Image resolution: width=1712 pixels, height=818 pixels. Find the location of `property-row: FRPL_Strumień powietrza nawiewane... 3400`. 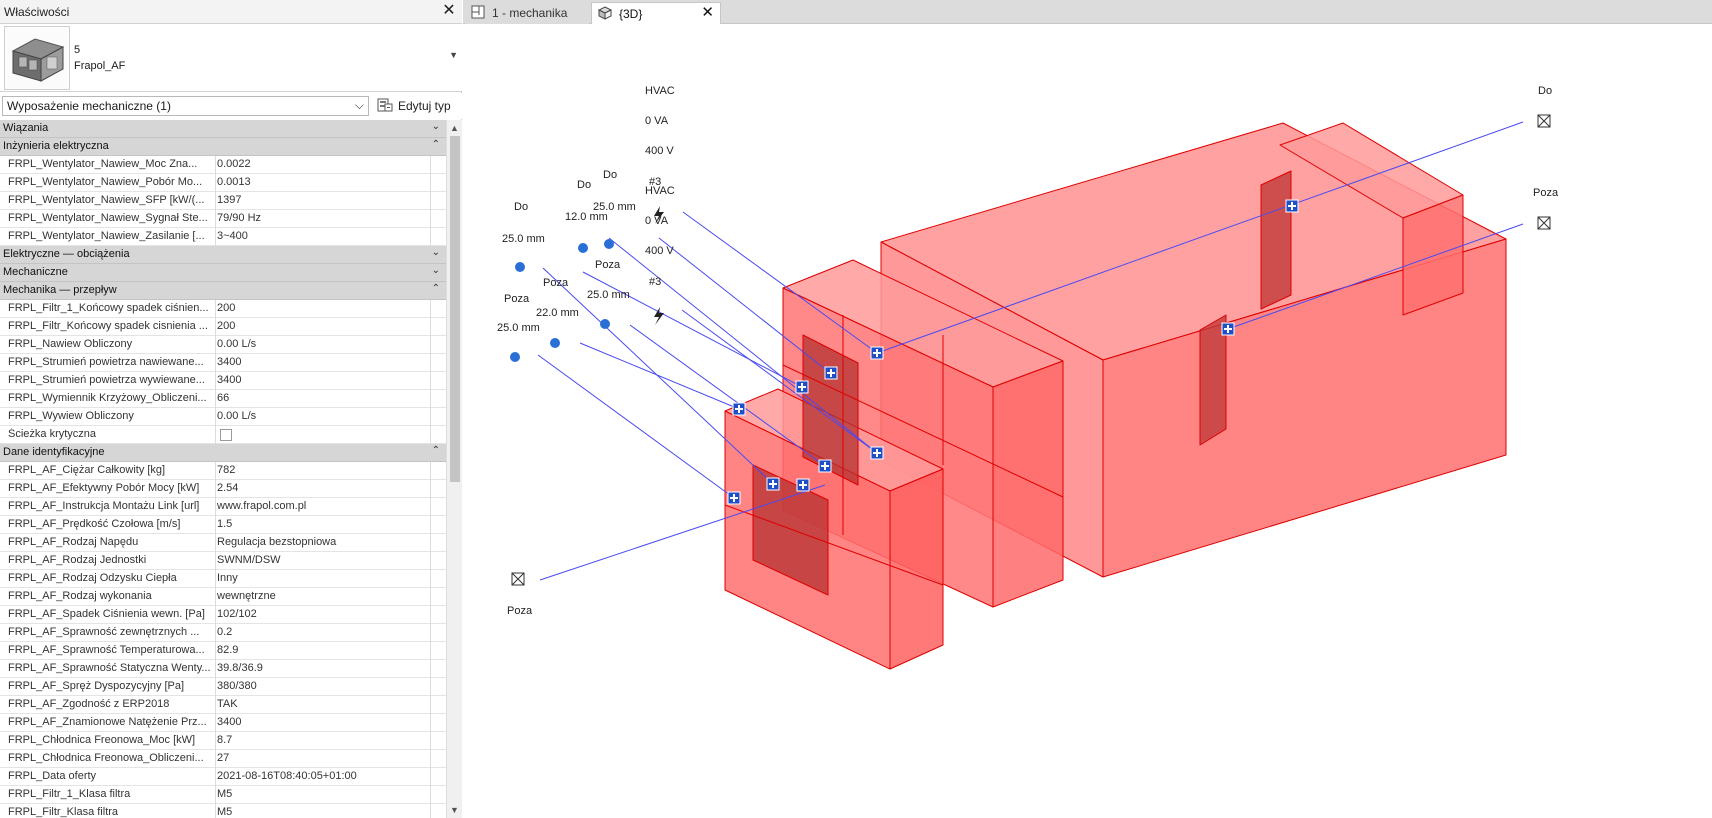

property-row: FRPL_Strumień powietrza nawiewane... 3400 is located at coordinates (223, 363).